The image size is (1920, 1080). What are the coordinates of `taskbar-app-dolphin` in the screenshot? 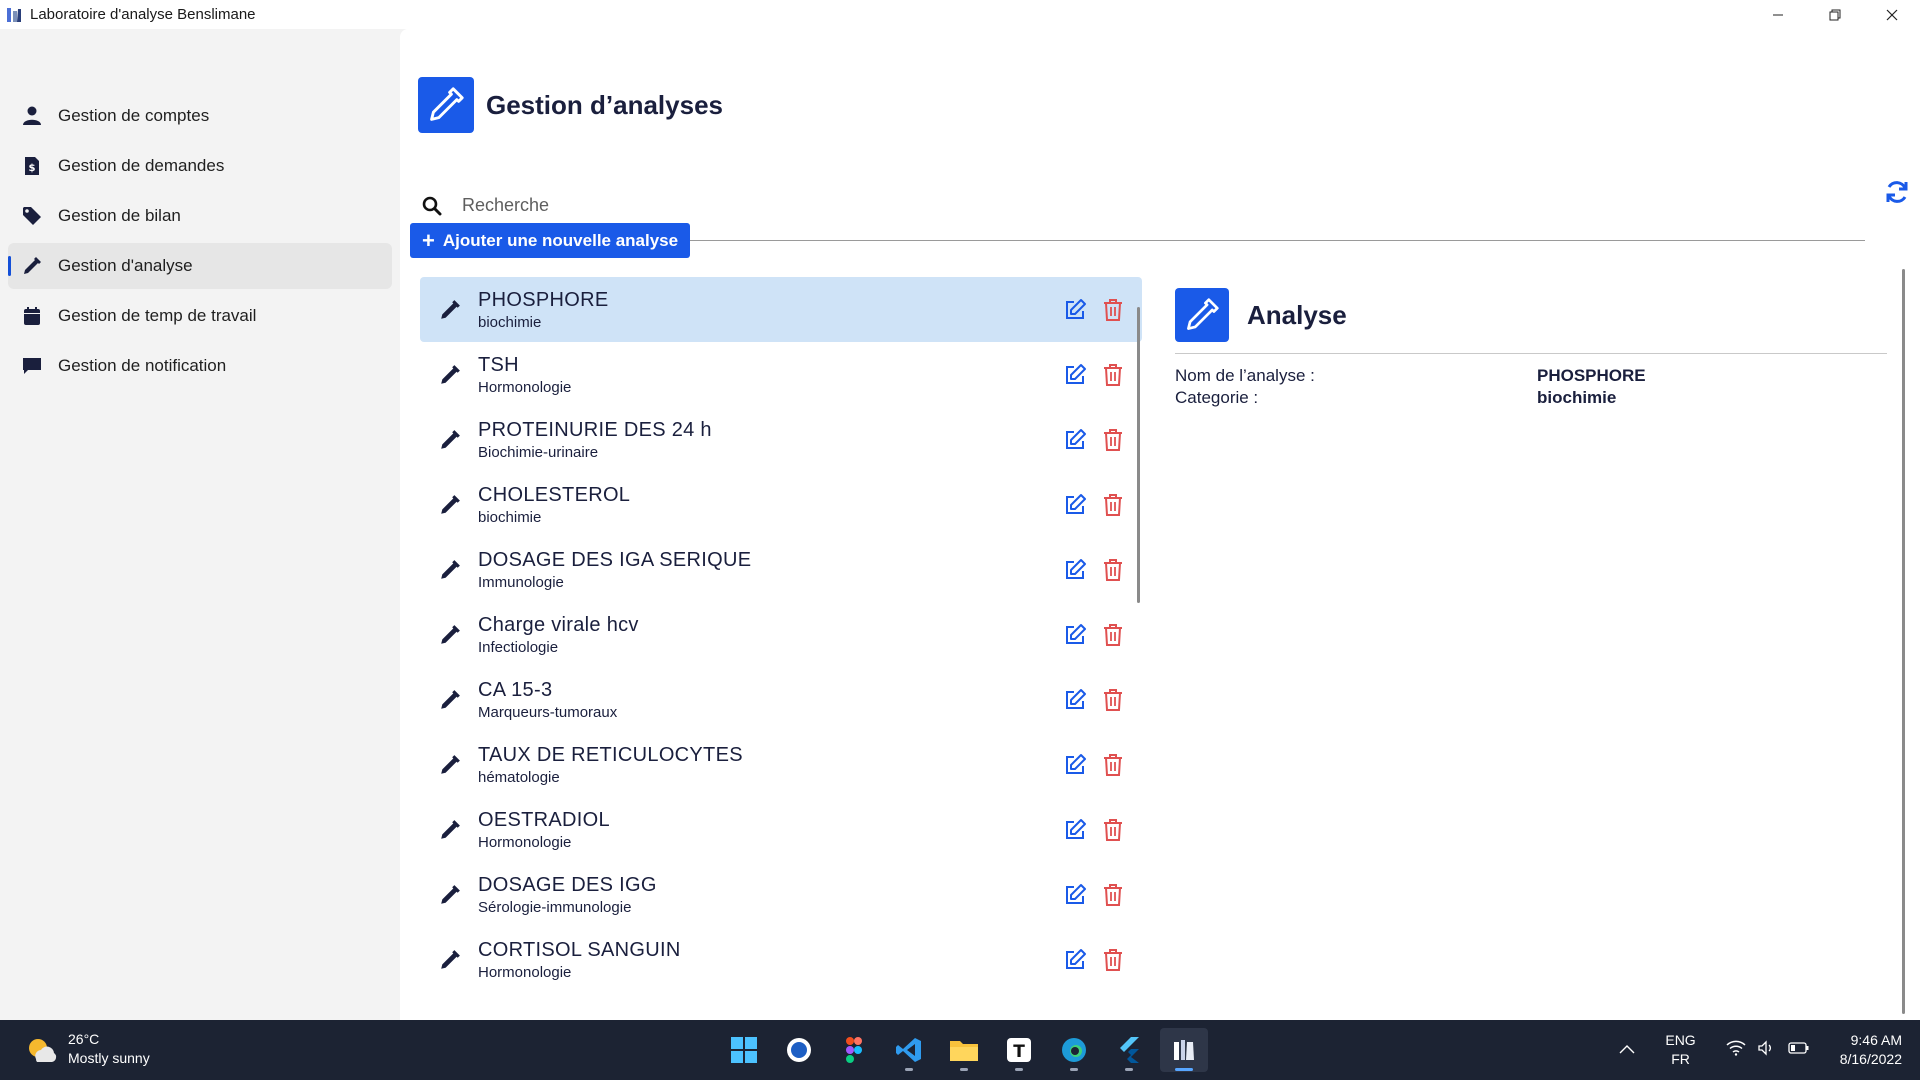 It's located at (799, 1050).